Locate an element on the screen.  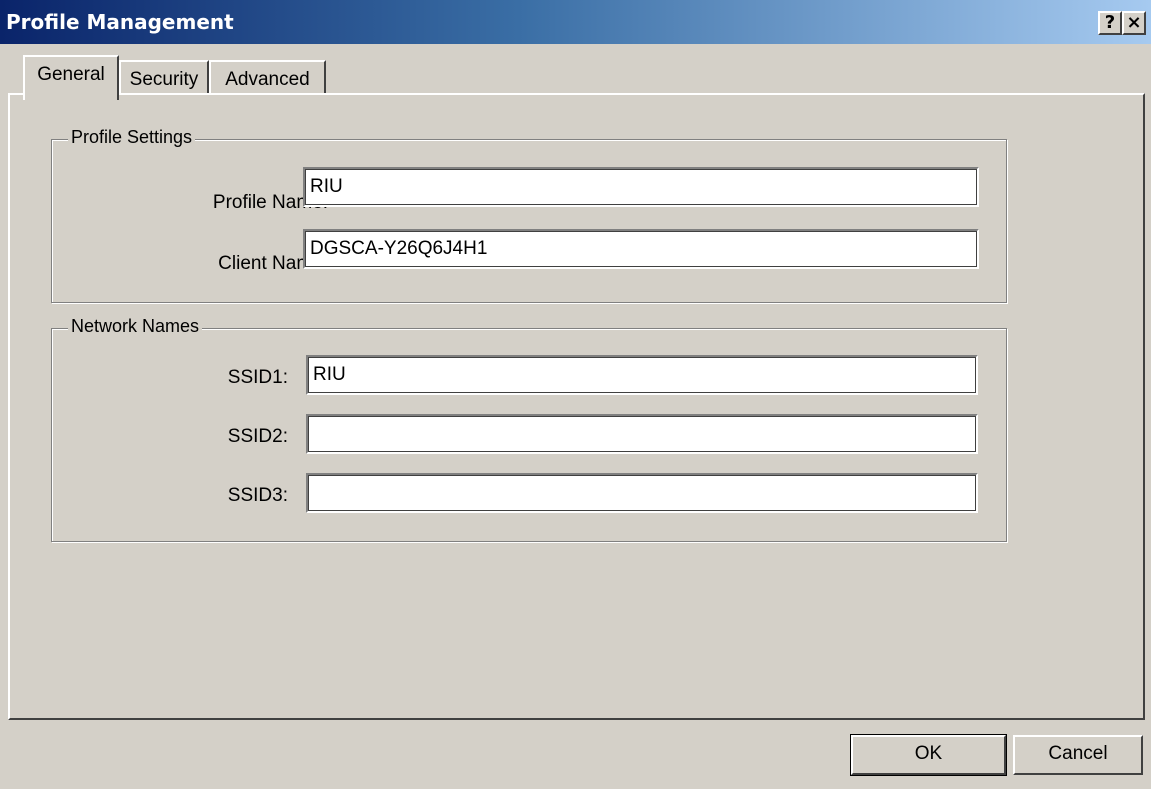
title-bar: Profile Management ? × is located at coordinates (575, 22).